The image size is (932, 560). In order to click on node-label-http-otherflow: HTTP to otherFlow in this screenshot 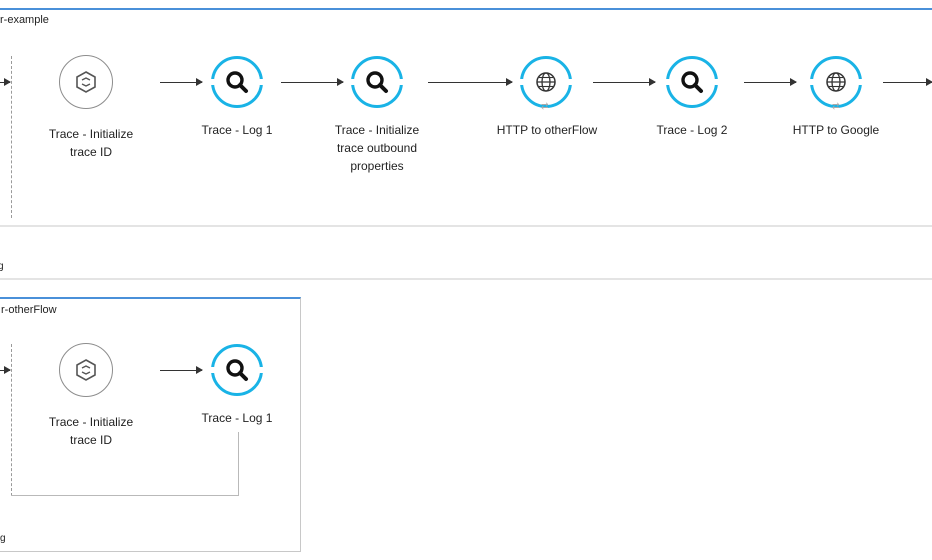, I will do `click(547, 130)`.